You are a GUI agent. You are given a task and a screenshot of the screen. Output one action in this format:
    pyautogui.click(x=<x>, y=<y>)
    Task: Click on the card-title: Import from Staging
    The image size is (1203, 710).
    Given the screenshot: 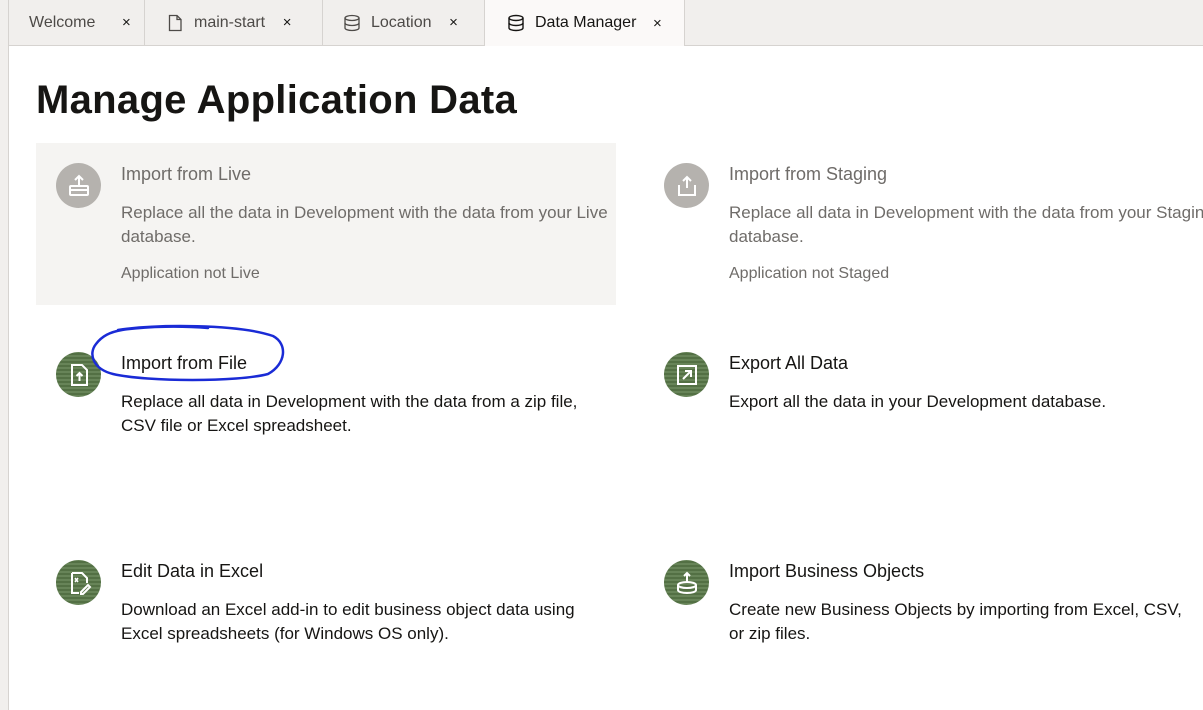 What is the action you would take?
    pyautogui.click(x=808, y=174)
    